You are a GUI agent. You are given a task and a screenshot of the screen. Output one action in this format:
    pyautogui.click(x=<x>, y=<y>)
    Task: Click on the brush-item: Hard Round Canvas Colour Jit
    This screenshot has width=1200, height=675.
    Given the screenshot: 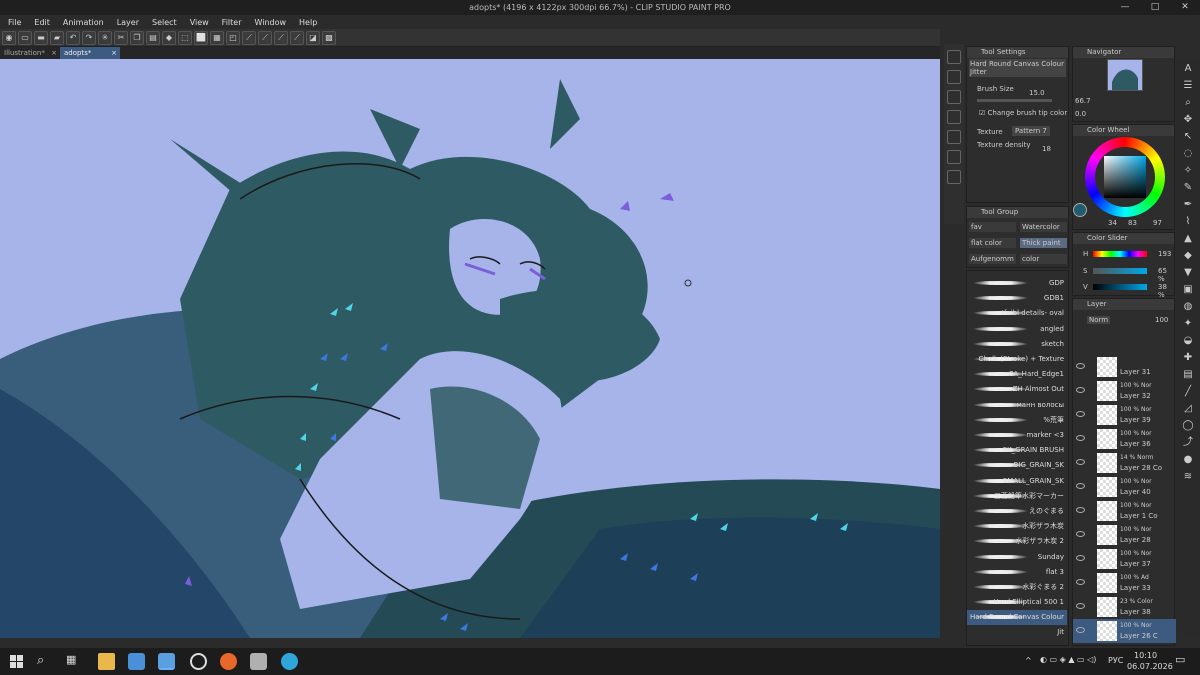 What is the action you would take?
    pyautogui.click(x=1017, y=623)
    